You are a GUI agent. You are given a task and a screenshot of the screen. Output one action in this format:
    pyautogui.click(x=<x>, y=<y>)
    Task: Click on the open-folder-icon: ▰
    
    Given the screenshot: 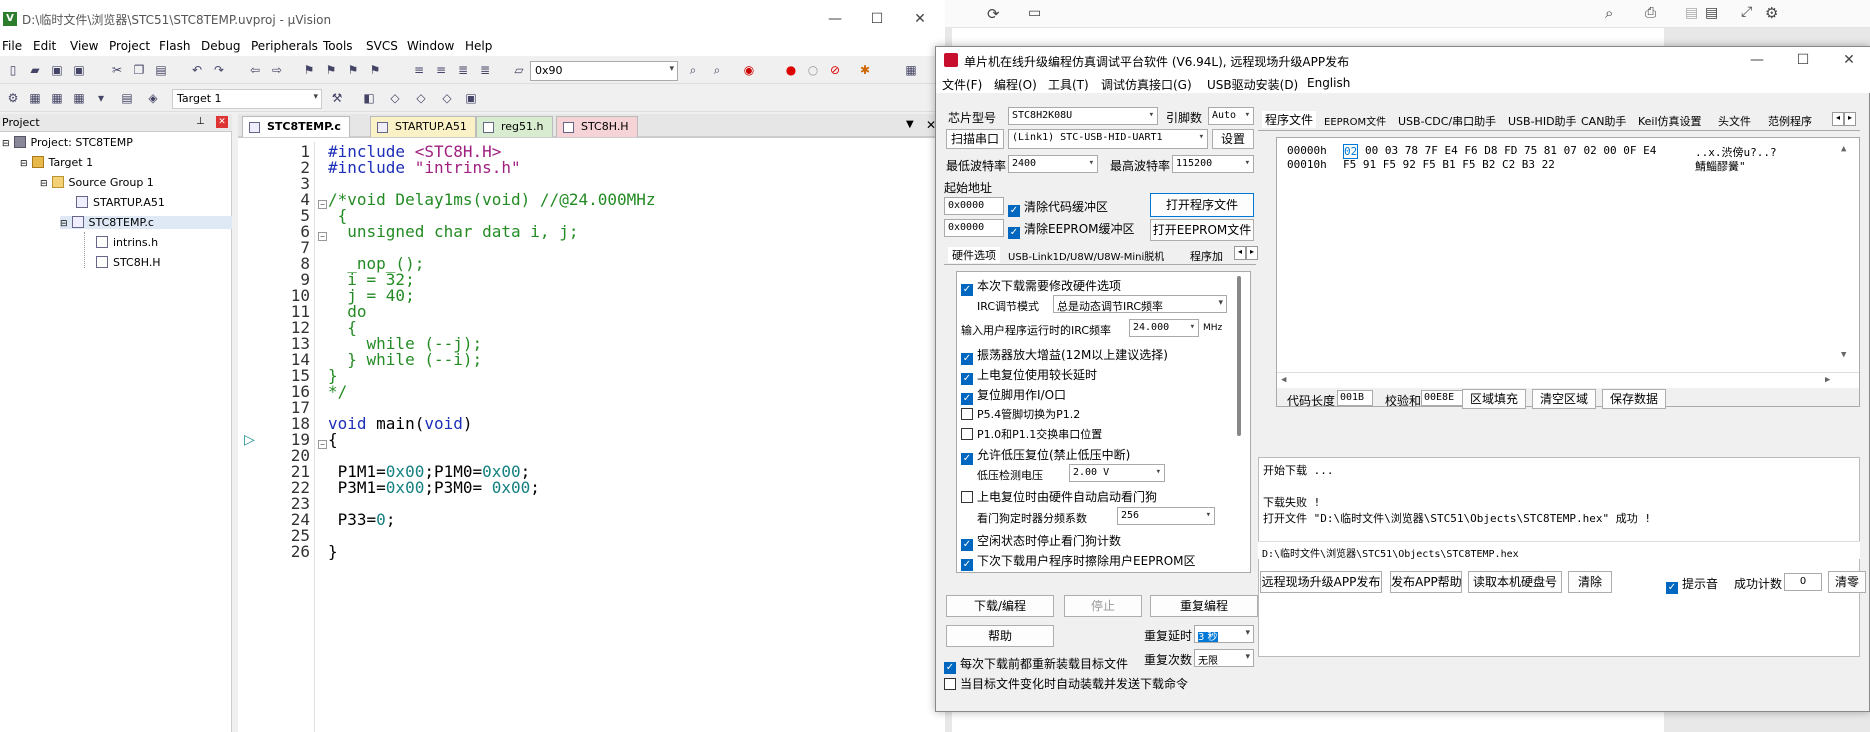 What is the action you would take?
    pyautogui.click(x=35, y=70)
    